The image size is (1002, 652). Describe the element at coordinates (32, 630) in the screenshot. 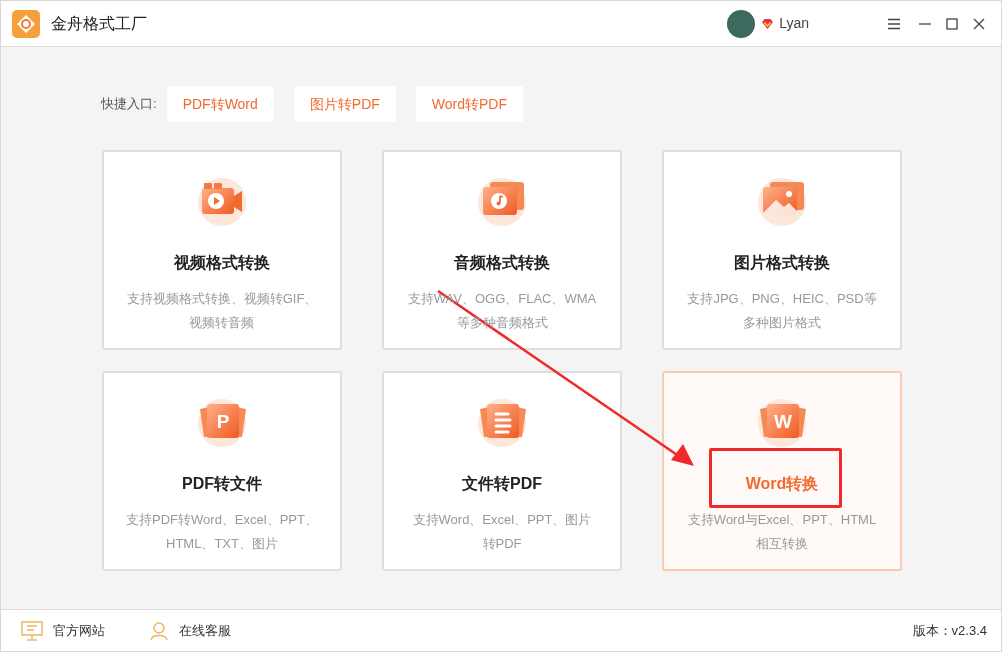

I see `monitor-icon` at that location.